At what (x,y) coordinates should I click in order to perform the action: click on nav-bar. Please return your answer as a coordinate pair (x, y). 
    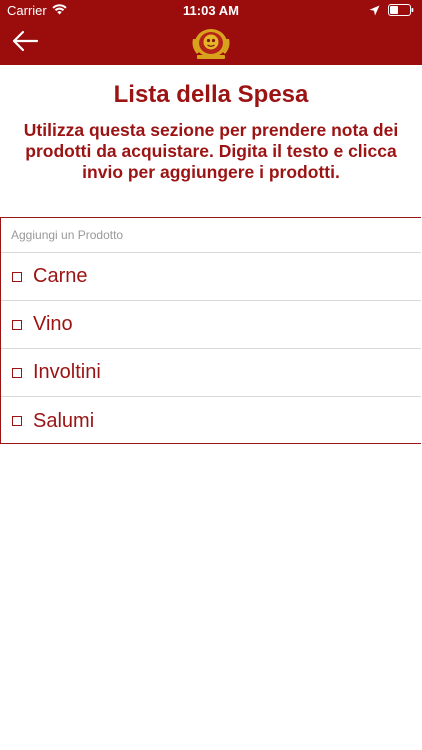
    Looking at the image, I should click on (211, 43).